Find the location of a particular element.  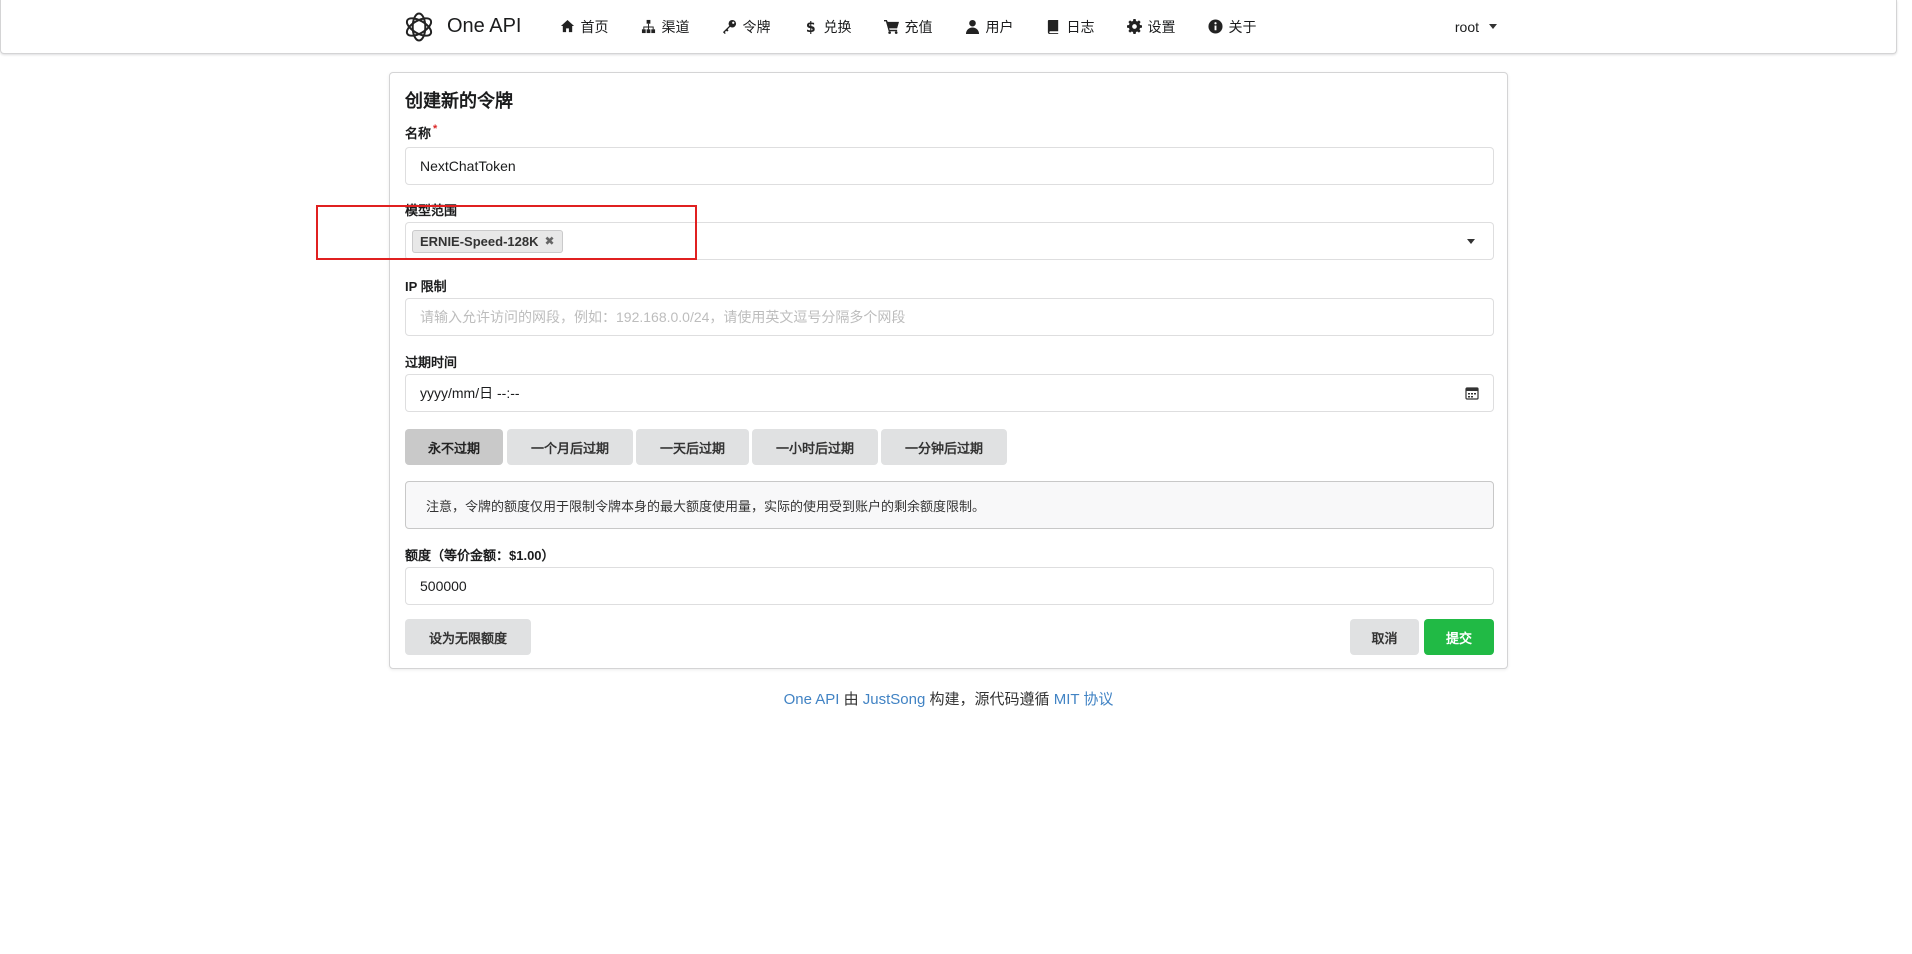

nav-item-users: 用户 is located at coordinates (989, 26).